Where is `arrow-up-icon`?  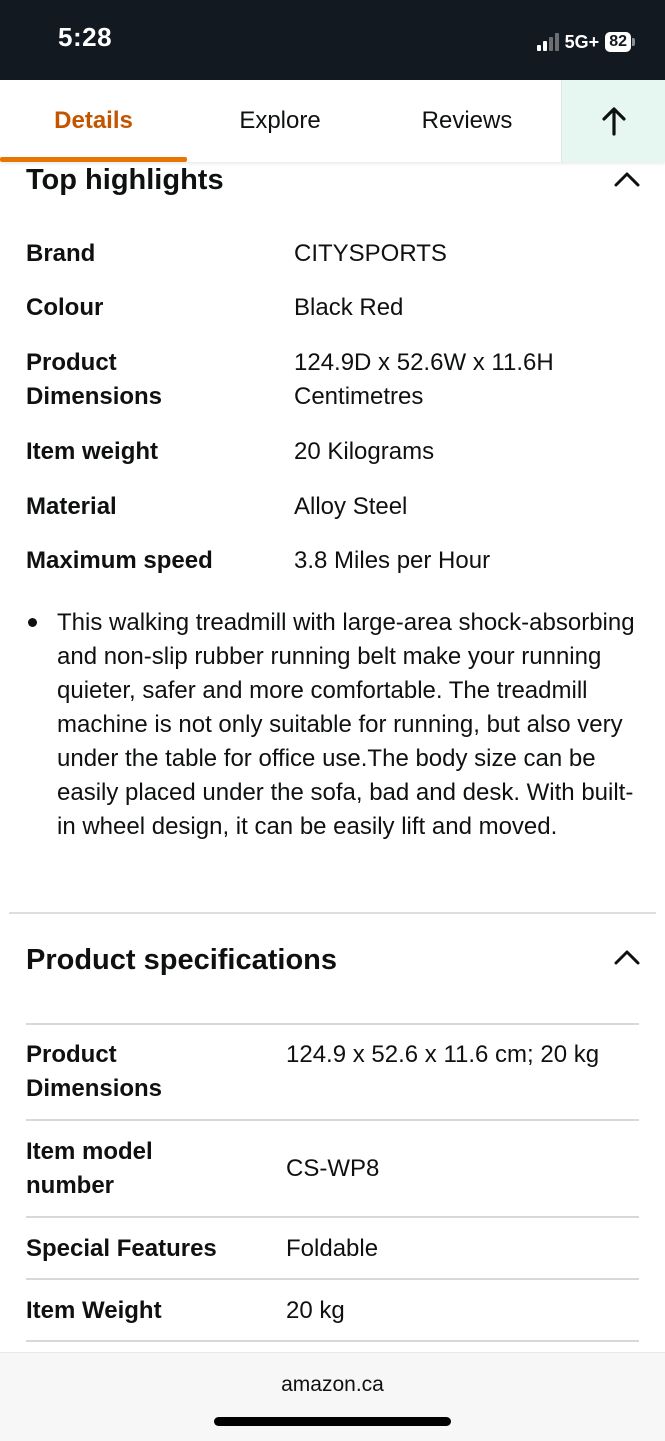 arrow-up-icon is located at coordinates (614, 121).